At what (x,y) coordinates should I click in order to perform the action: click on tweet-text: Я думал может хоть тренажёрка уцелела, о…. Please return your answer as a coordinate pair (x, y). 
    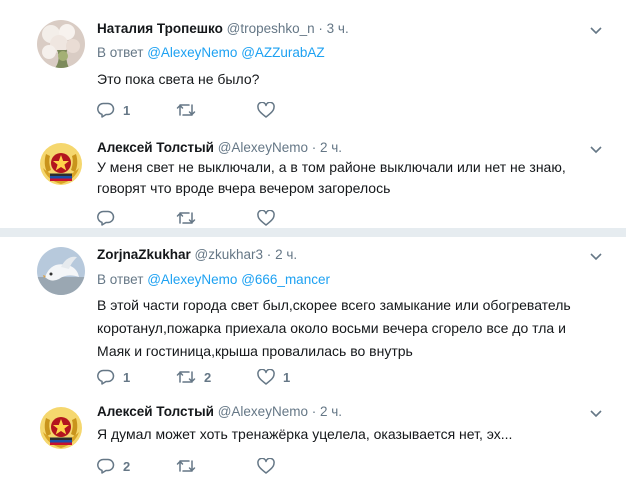
    Looking at the image, I should click on (305, 434).